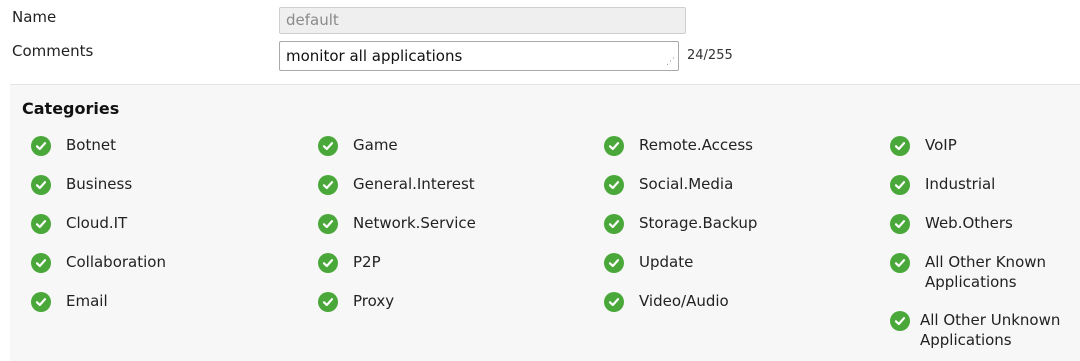 Image resolution: width=1080 pixels, height=361 pixels. I want to click on categories-heading: Categories, so click(71, 108).